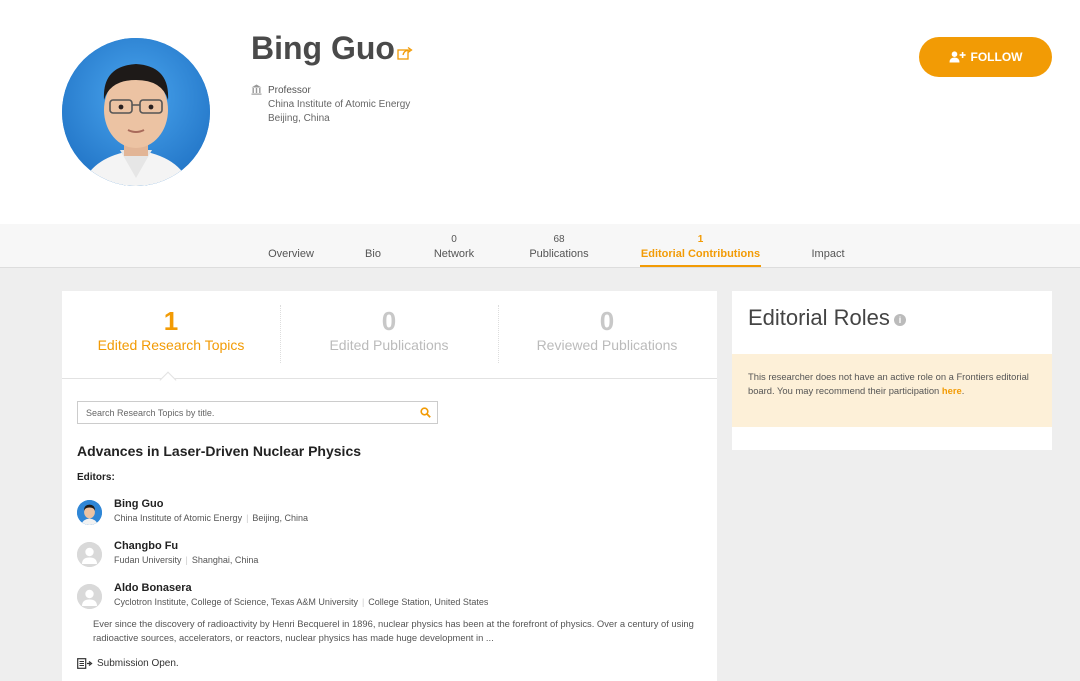 The width and height of the screenshot is (1080, 681). Describe the element at coordinates (389, 345) in the screenshot. I see `stat-label: Edited Publications` at that location.